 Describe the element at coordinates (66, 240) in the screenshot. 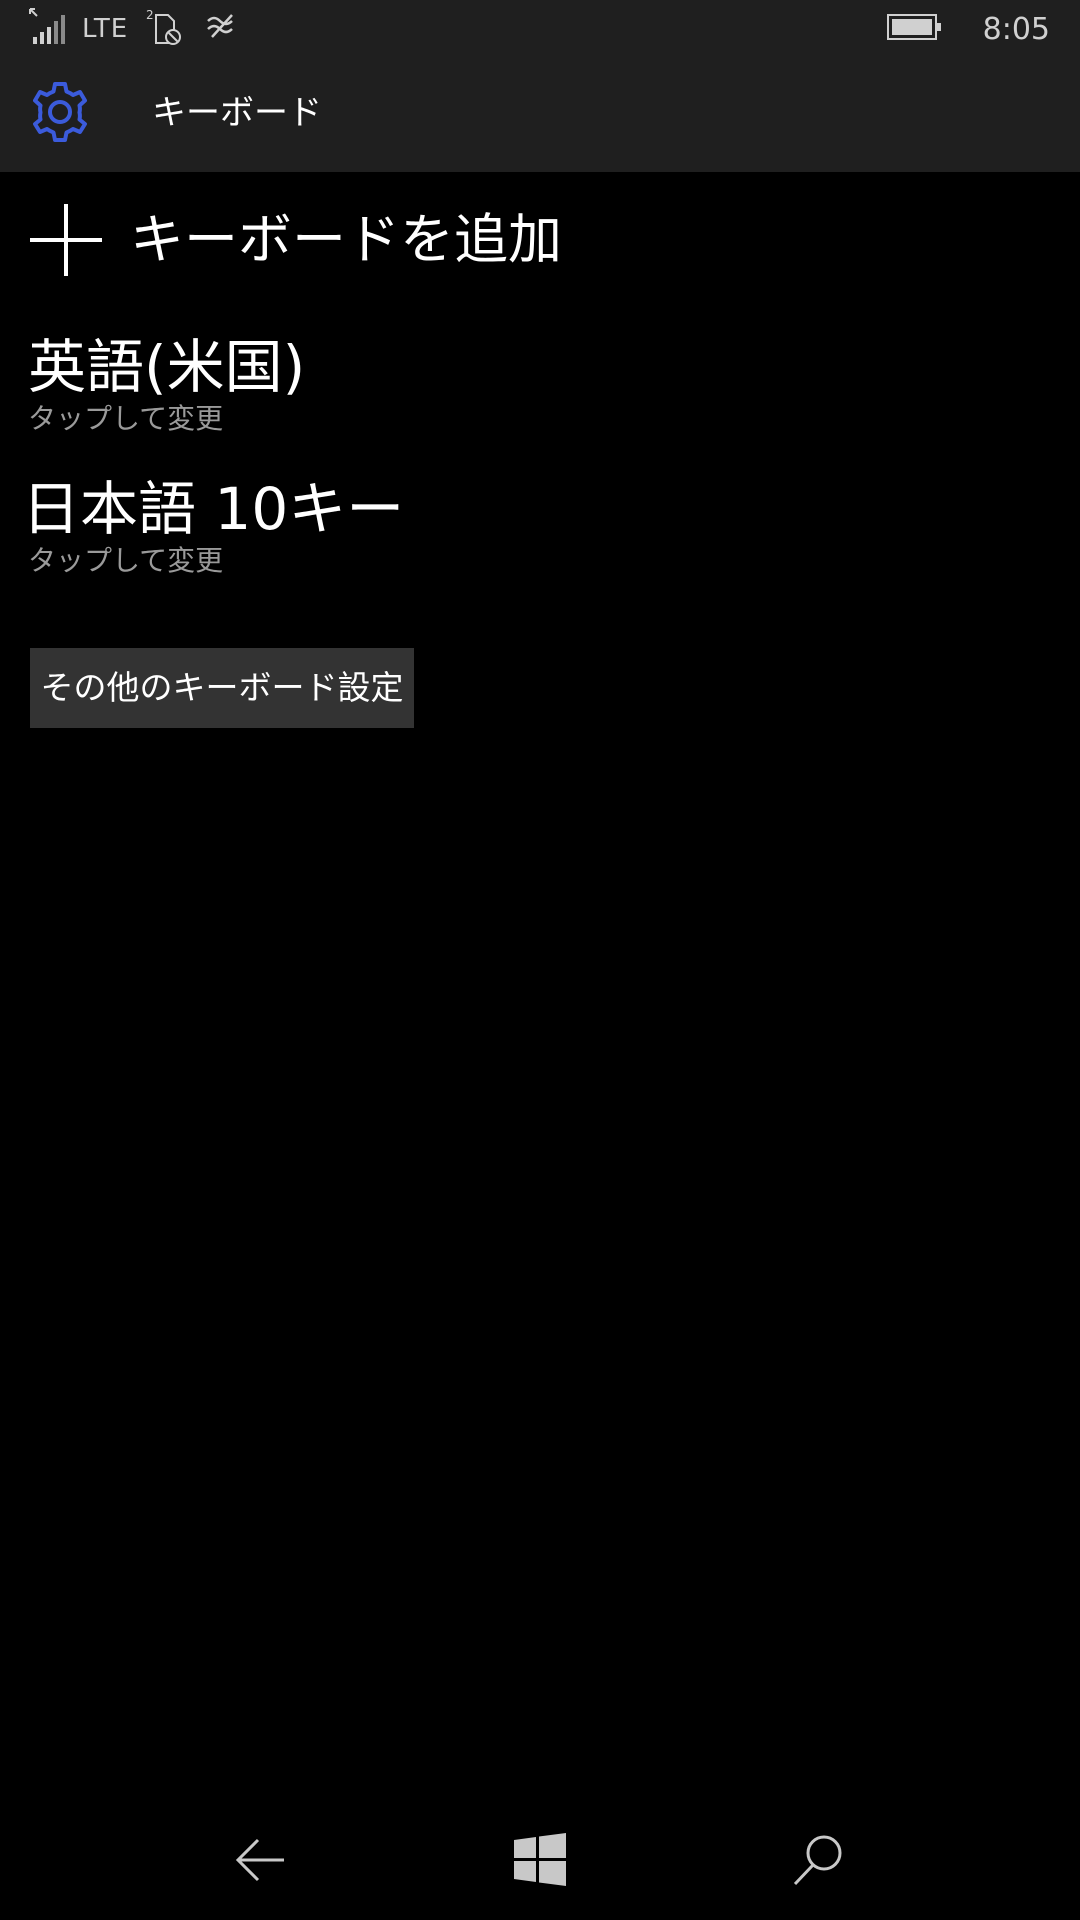

I see `plus-icon` at that location.